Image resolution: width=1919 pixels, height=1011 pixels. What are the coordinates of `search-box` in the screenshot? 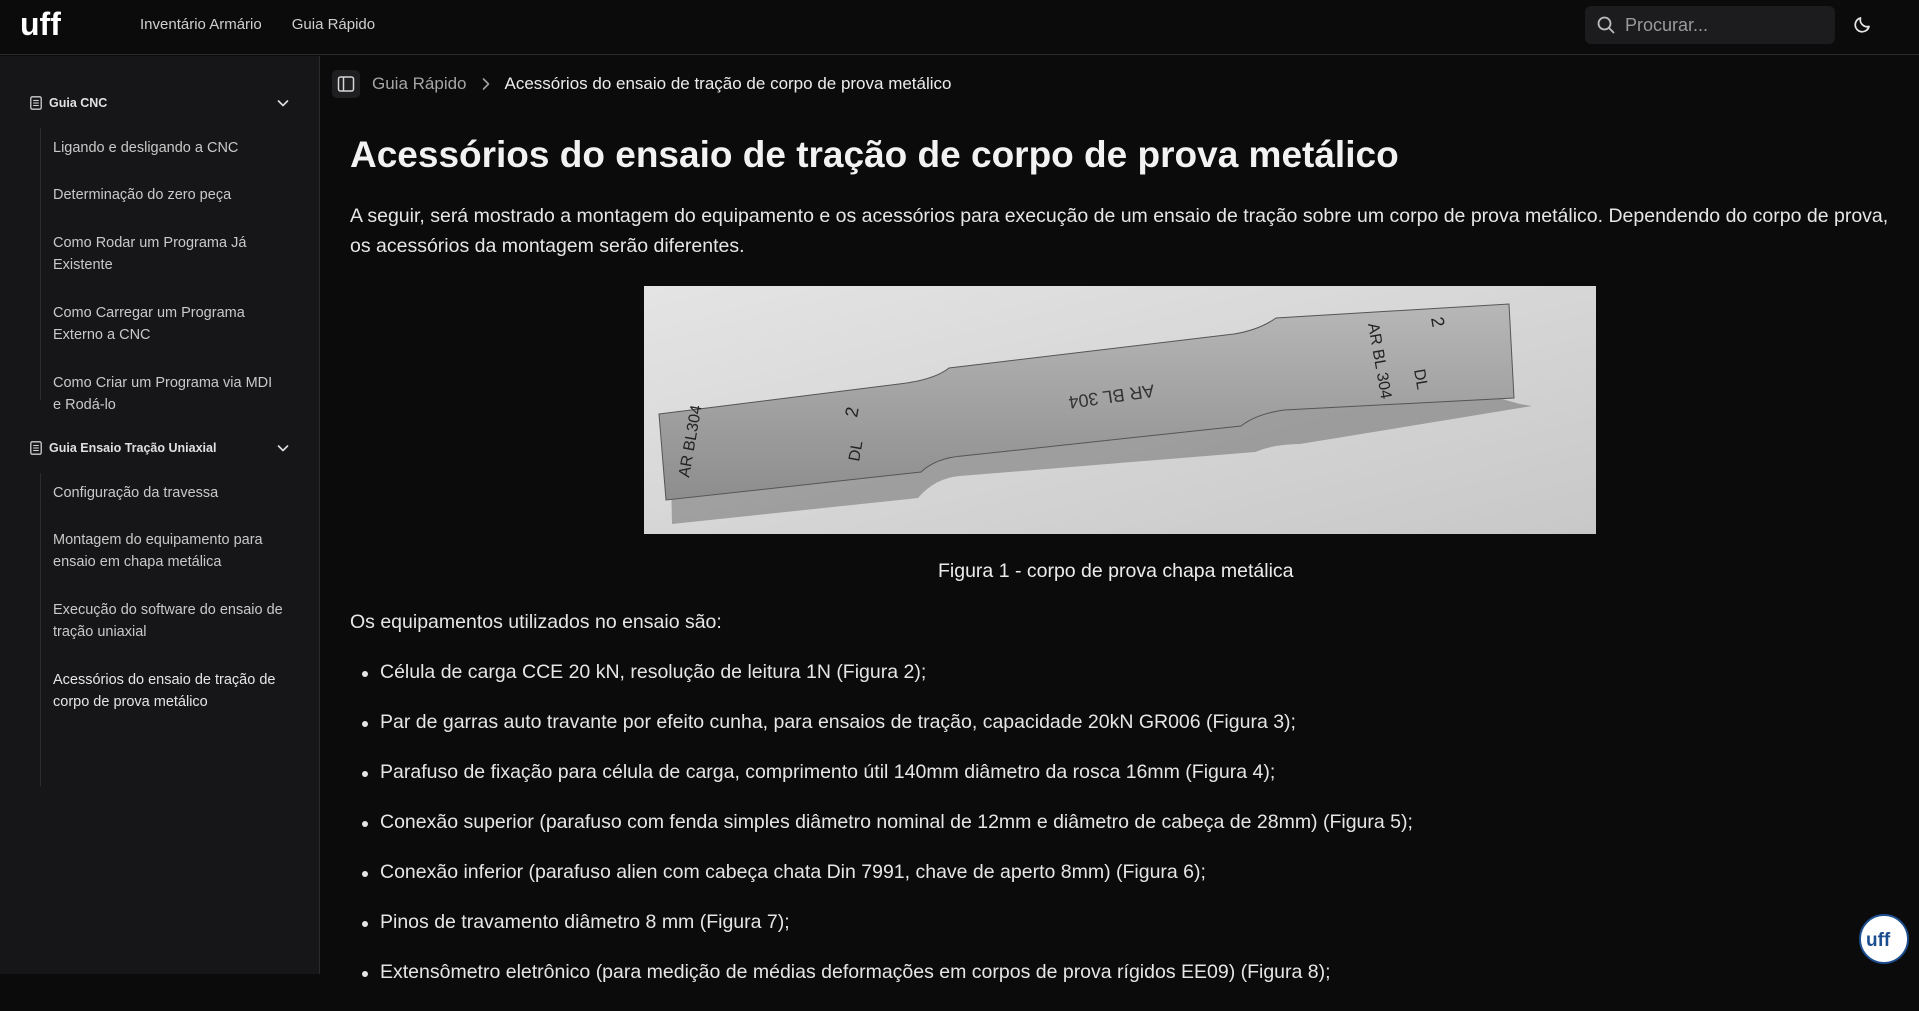 It's located at (1710, 25).